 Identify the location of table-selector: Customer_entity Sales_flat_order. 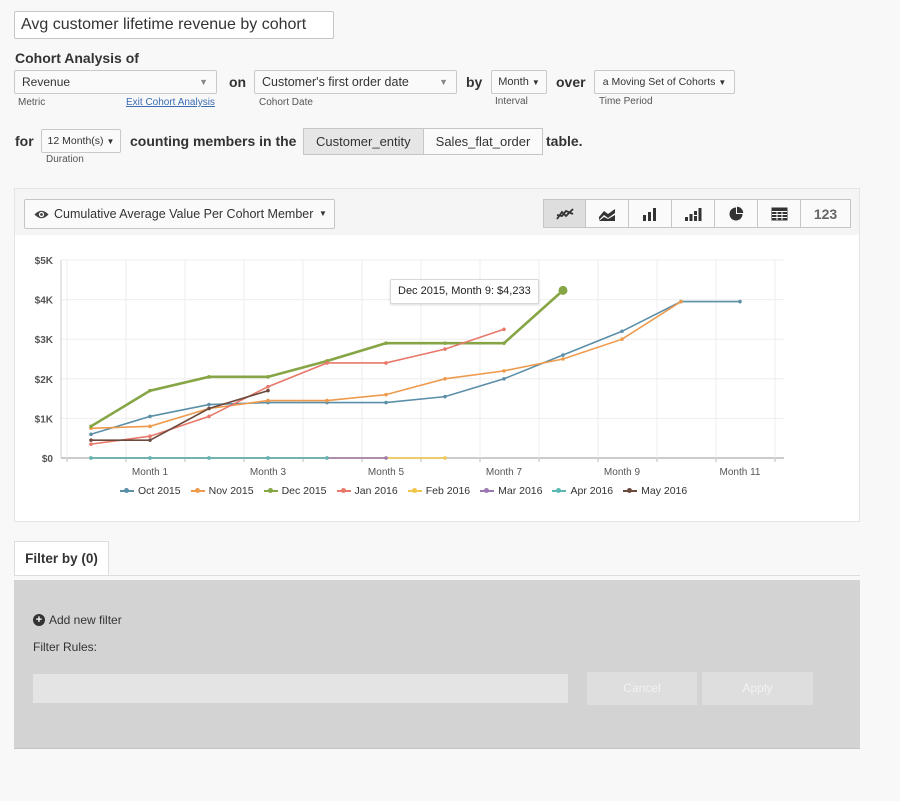
(423, 141).